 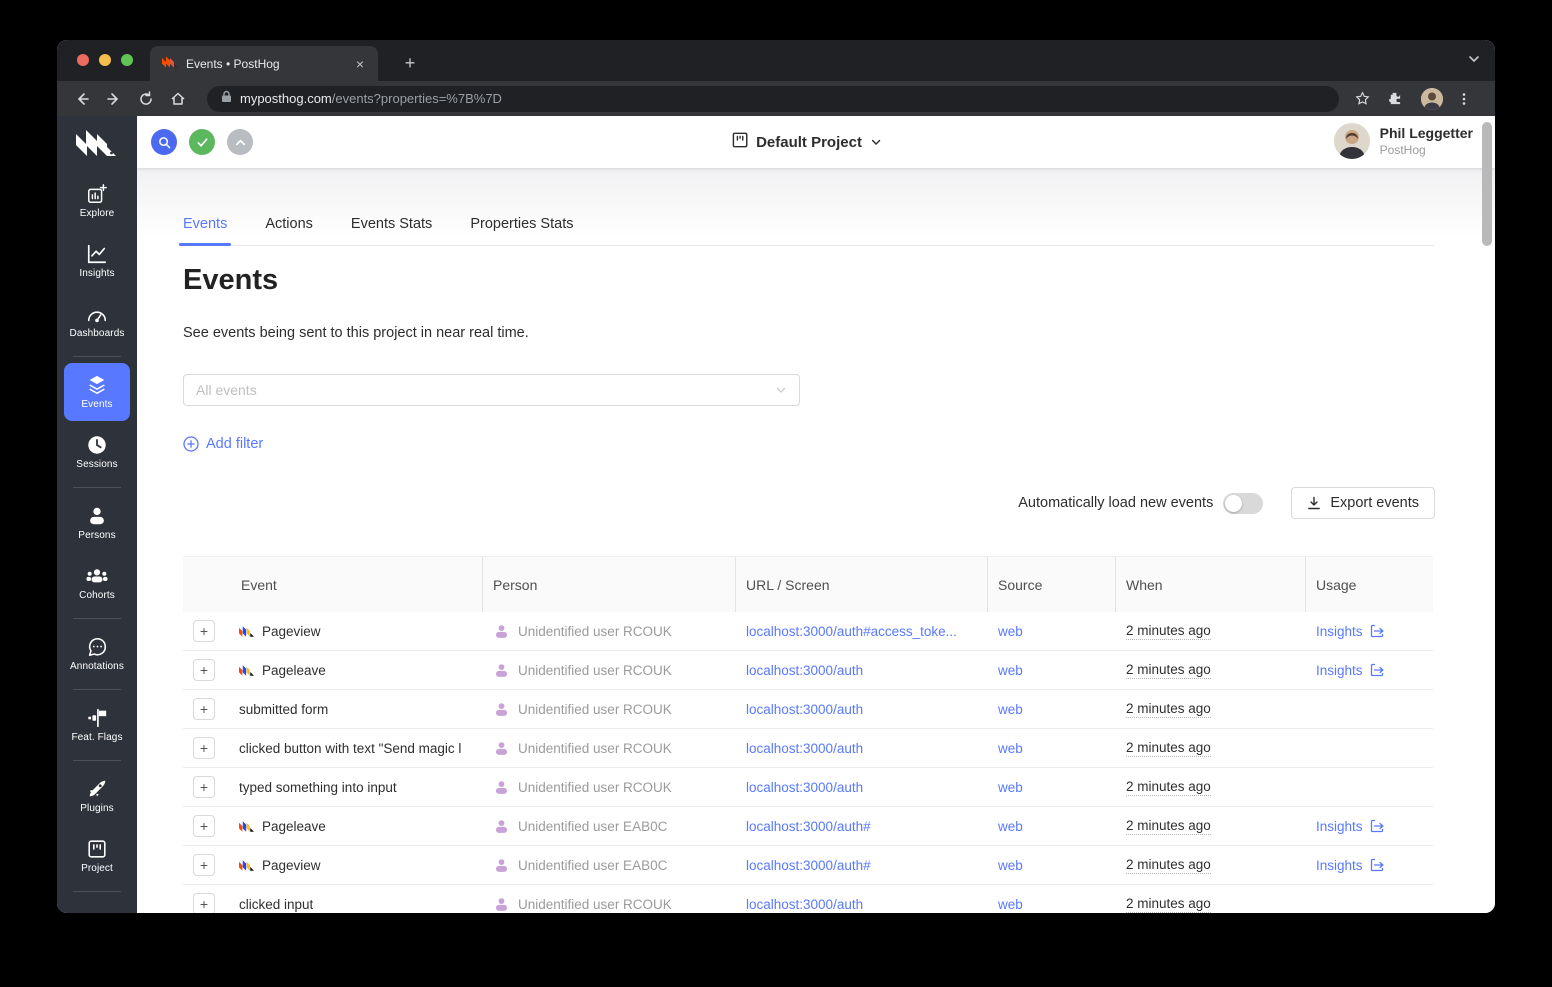 I want to click on plus-circle-icon, so click(x=191, y=444).